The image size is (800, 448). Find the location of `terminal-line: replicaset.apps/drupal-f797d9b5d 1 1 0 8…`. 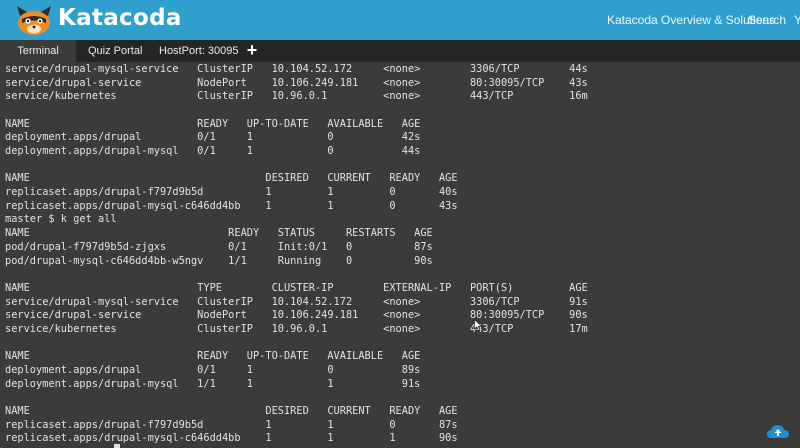

terminal-line: replicaset.apps/drupal-f797d9b5d 1 1 0 8… is located at coordinates (231, 424).